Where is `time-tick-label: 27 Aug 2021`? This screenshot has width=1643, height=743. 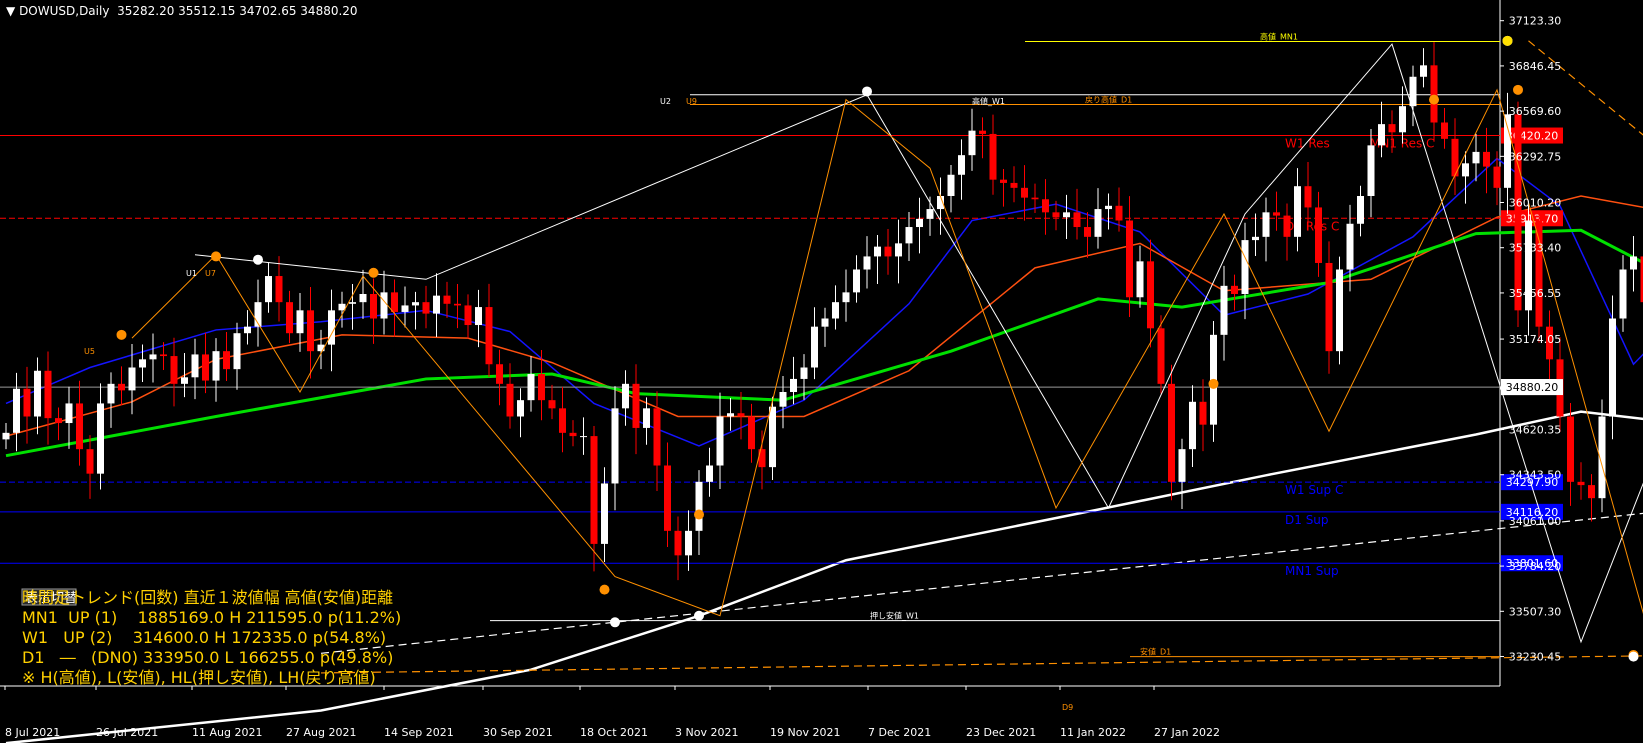
time-tick-label: 27 Aug 2021 is located at coordinates (321, 732).